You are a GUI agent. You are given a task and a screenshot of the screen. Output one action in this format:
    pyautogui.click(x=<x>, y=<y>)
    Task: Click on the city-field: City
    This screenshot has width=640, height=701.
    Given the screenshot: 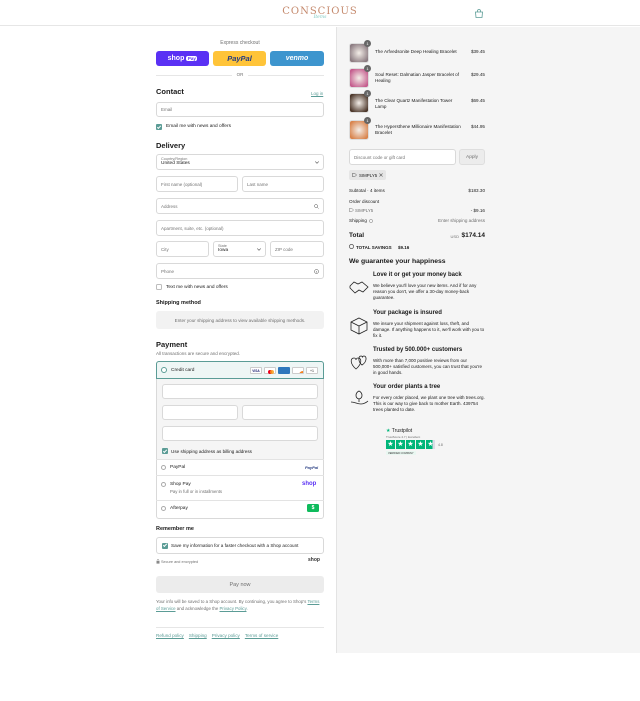 What is the action you would take?
    pyautogui.click(x=182, y=249)
    